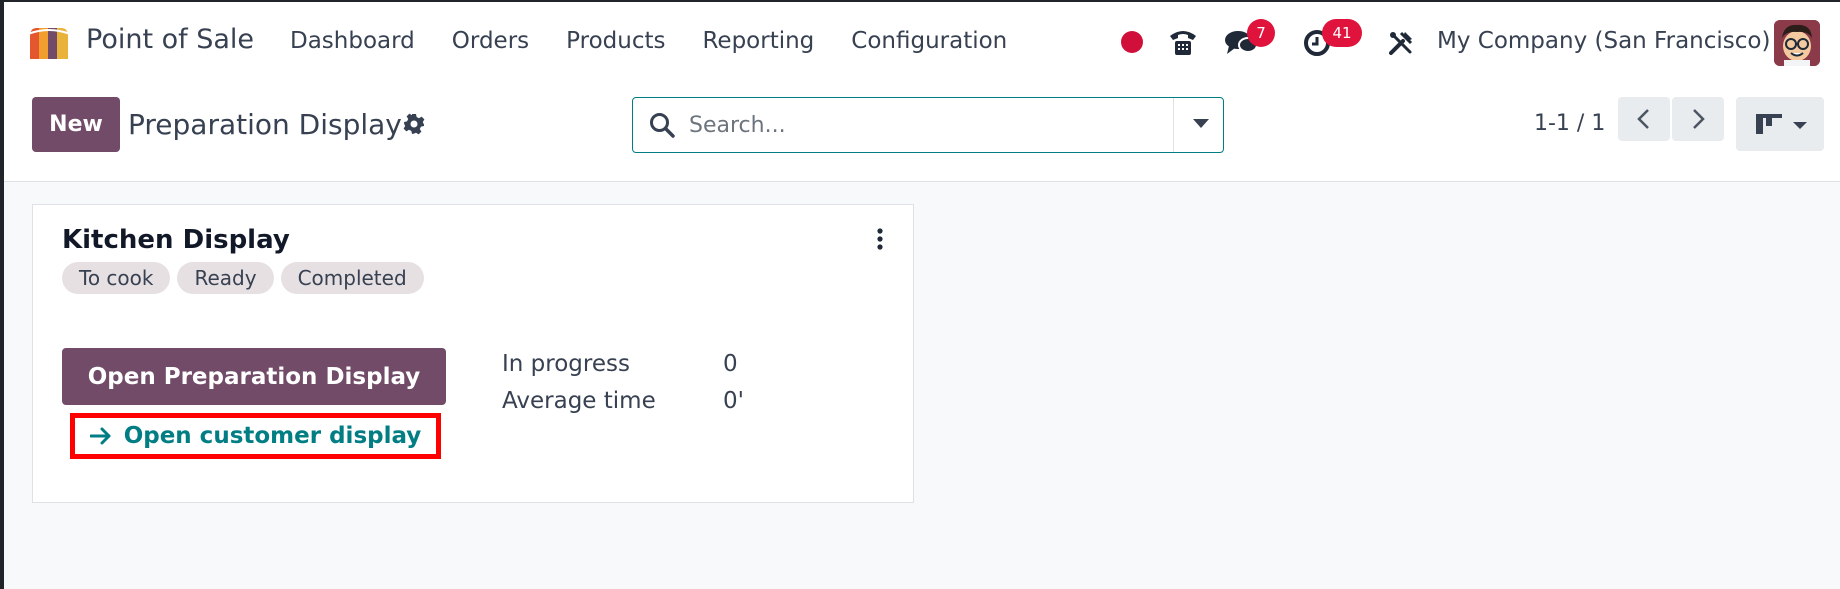 This screenshot has height=589, width=1840. Describe the element at coordinates (100, 436) in the screenshot. I see `arrow-right-icon` at that location.